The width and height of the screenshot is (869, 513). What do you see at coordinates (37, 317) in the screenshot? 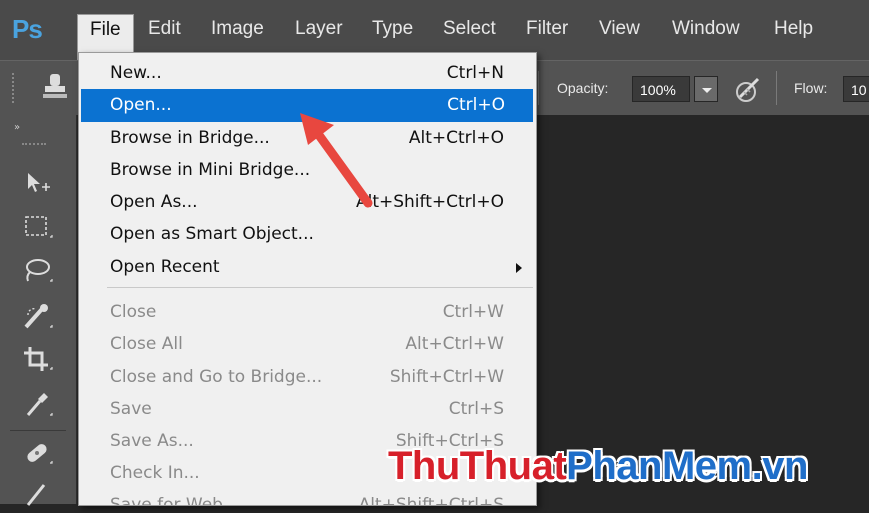
I see `quick-selection-tool-icon` at bounding box center [37, 317].